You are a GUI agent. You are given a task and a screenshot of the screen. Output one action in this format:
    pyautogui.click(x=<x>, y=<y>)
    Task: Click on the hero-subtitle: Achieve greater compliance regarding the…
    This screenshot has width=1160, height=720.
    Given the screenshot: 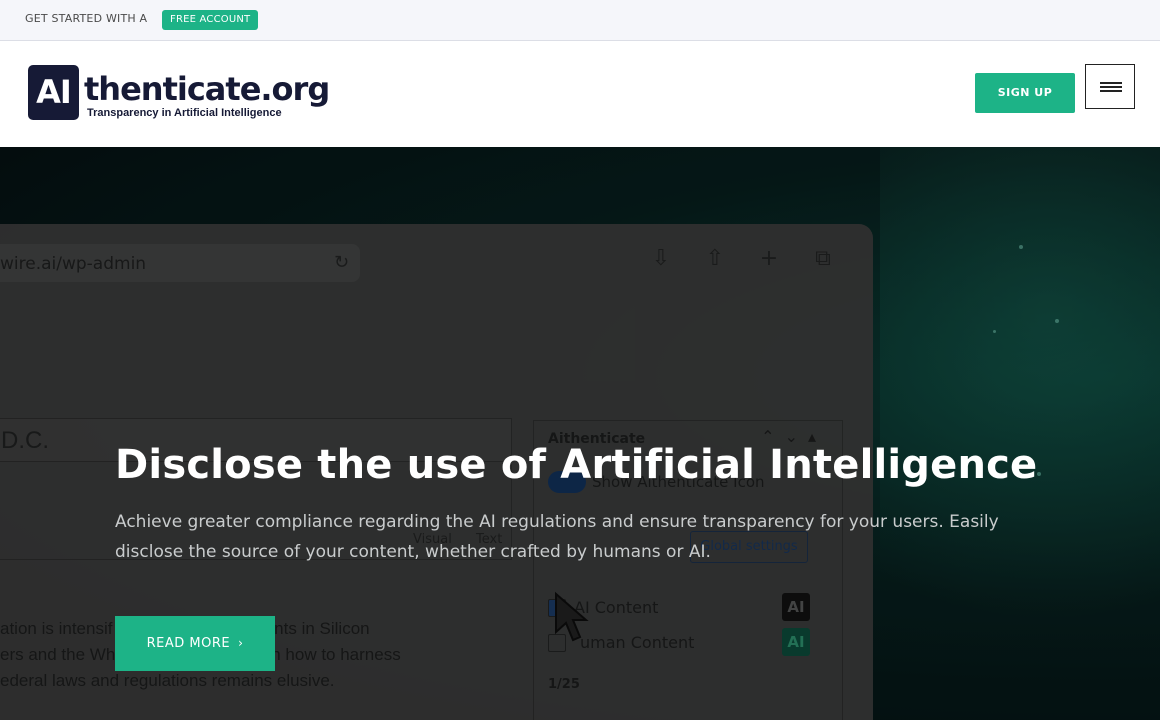 What is the action you would take?
    pyautogui.click(x=557, y=537)
    